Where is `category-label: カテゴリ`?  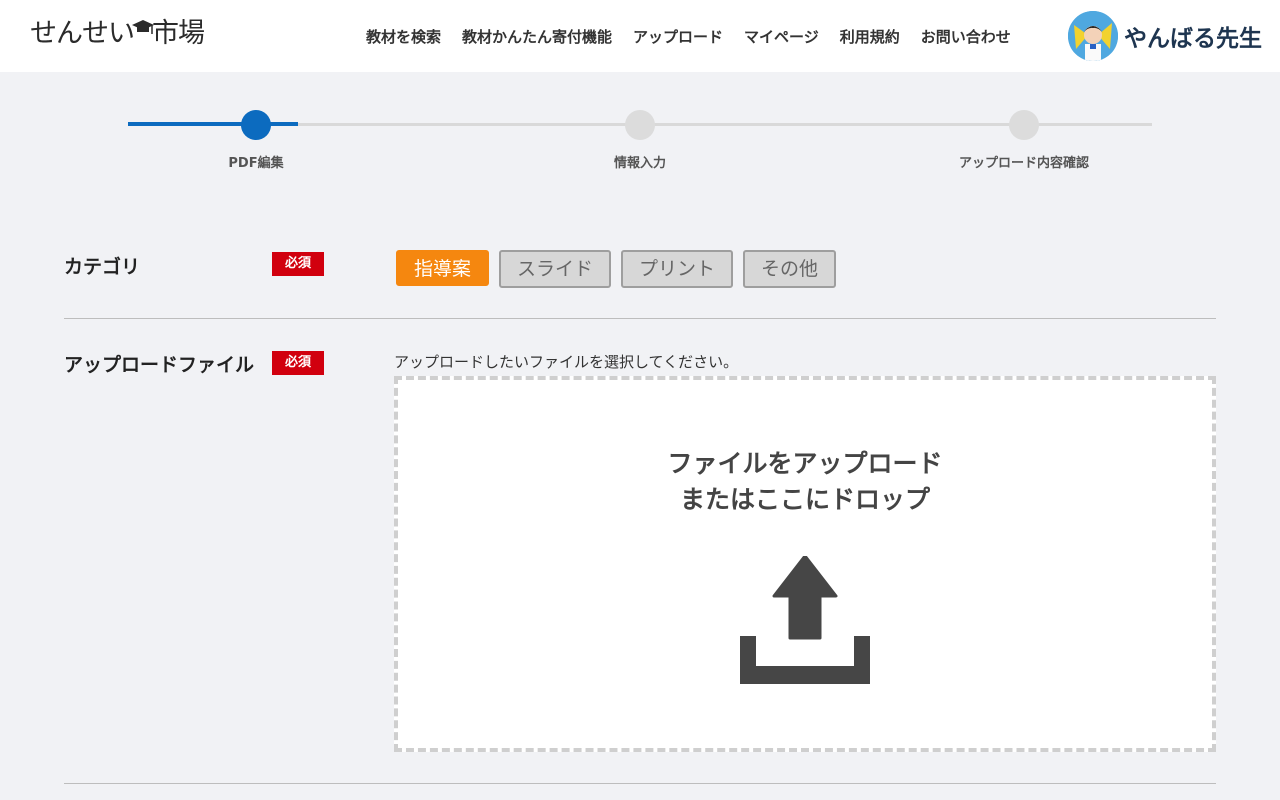 category-label: カテゴリ is located at coordinates (102, 267).